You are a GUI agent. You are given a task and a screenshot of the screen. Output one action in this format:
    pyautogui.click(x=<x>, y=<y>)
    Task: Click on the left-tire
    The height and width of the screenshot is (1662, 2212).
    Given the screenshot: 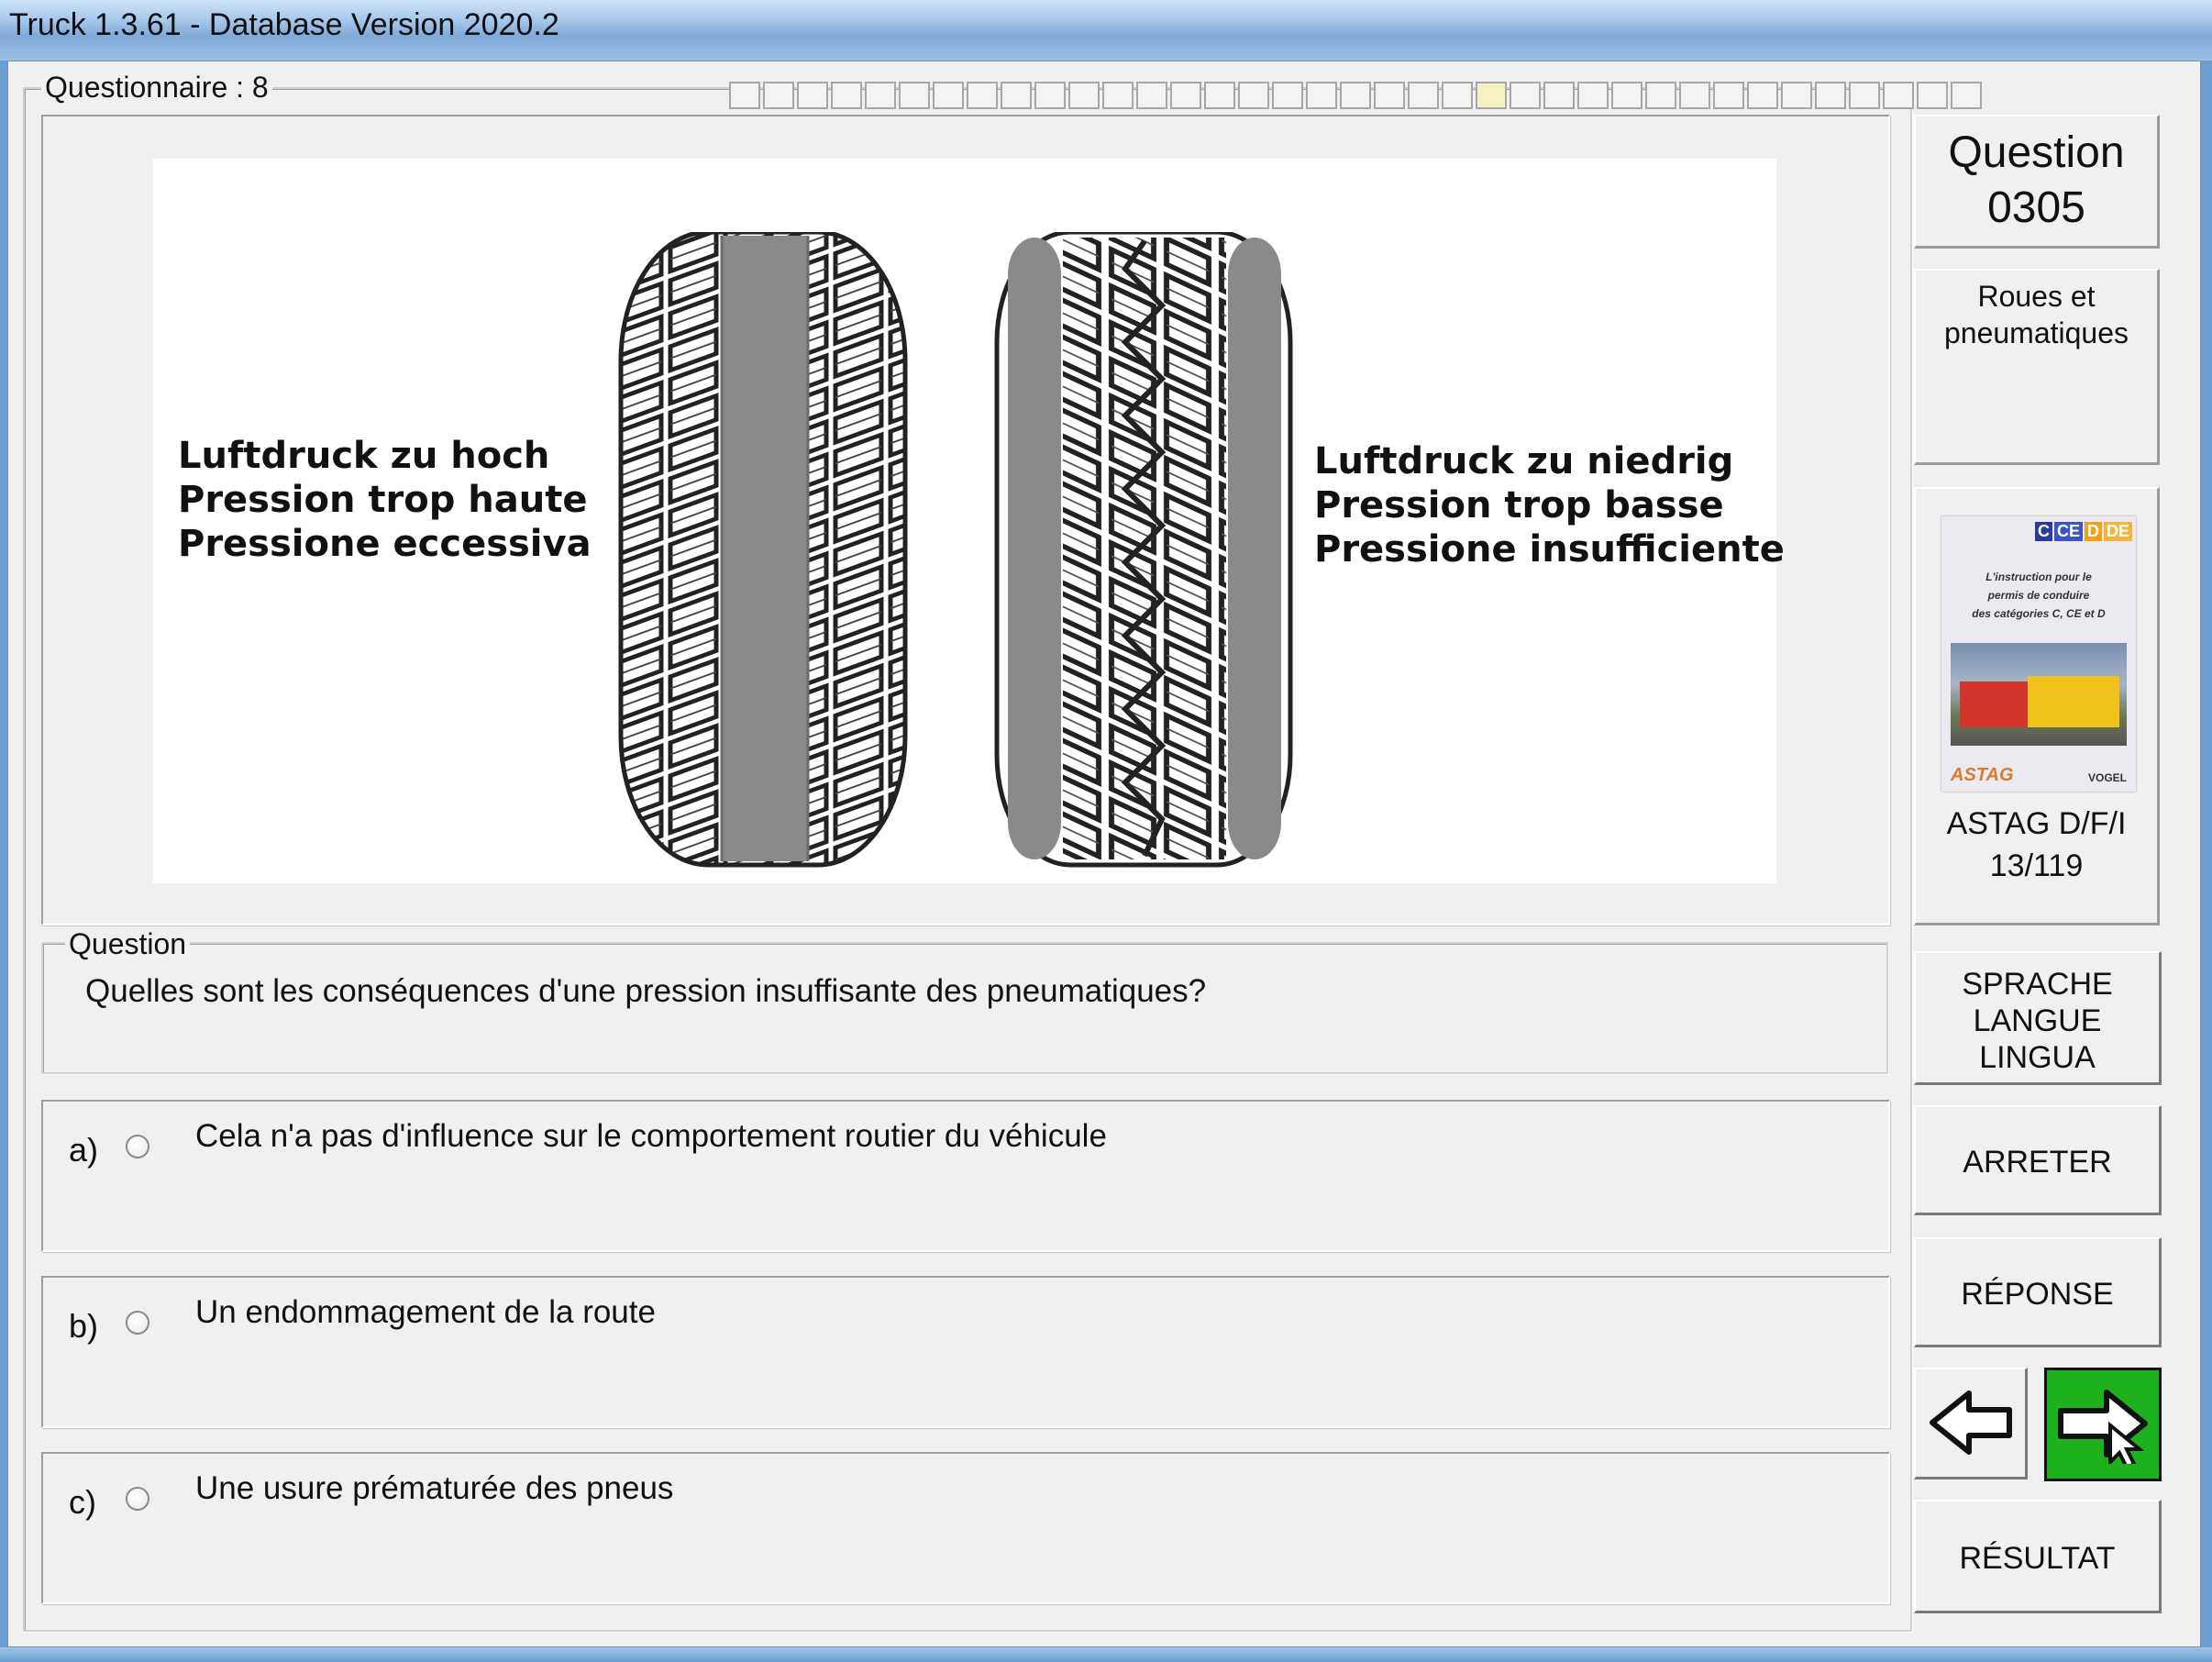 What is the action you would take?
    pyautogui.click(x=763, y=550)
    